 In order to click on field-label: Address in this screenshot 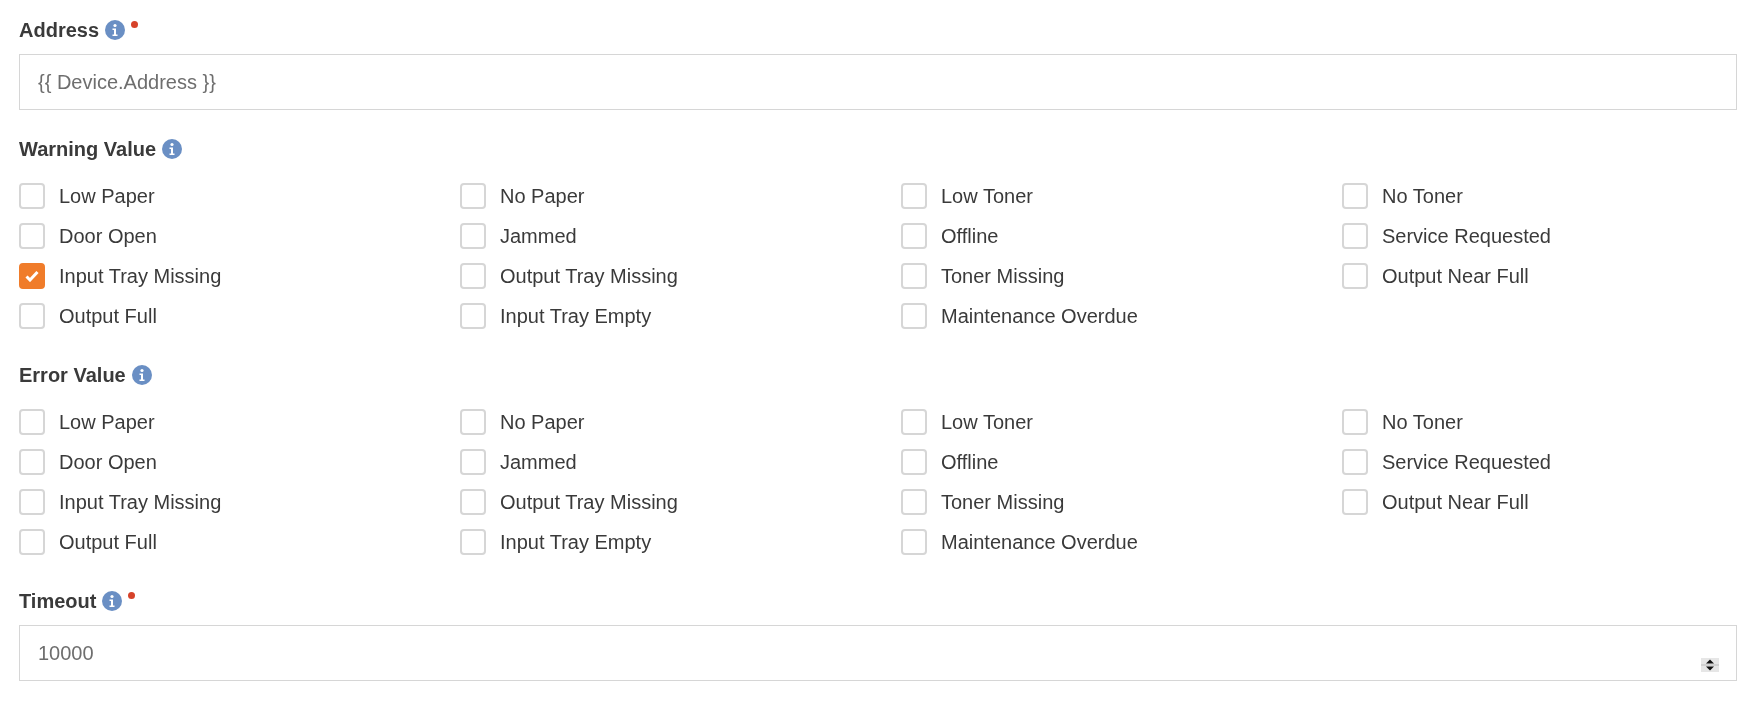, I will do `click(59, 30)`.